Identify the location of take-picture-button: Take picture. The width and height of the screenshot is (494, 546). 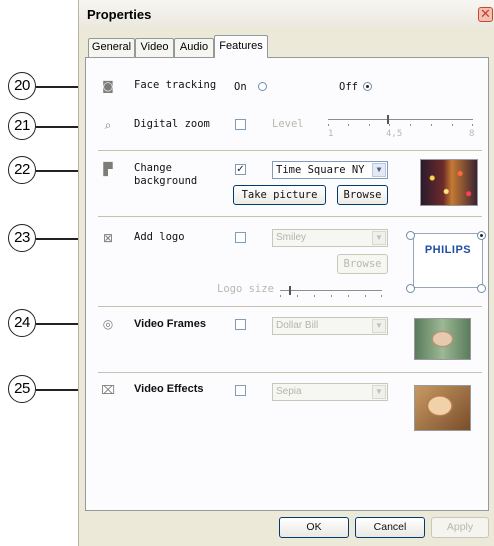
(279, 195).